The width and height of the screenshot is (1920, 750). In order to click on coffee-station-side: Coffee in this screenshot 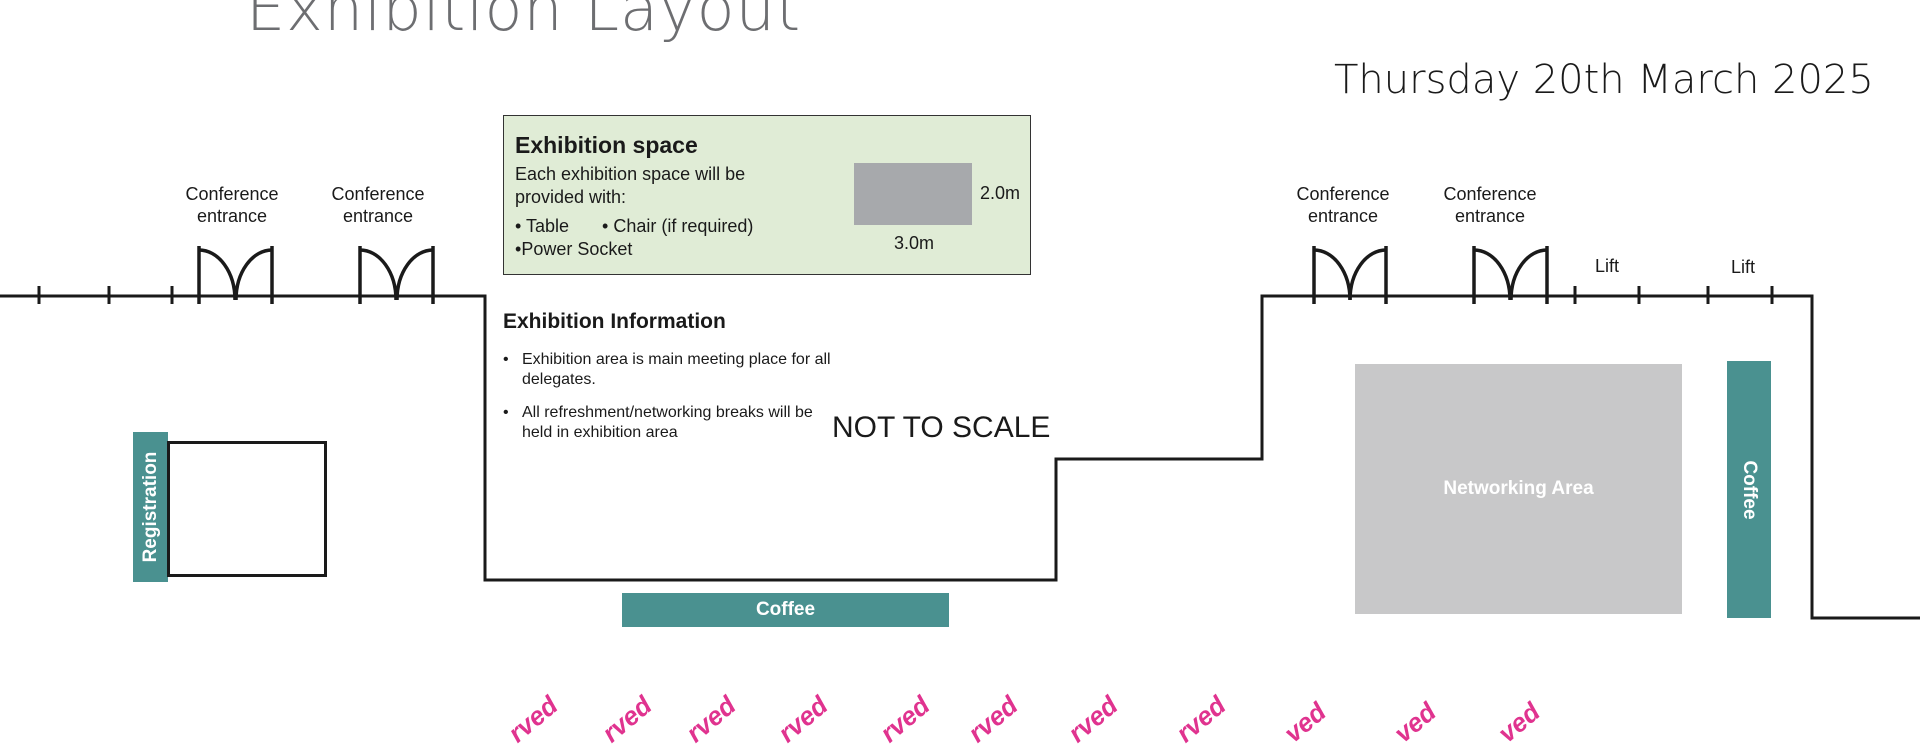, I will do `click(1749, 489)`.